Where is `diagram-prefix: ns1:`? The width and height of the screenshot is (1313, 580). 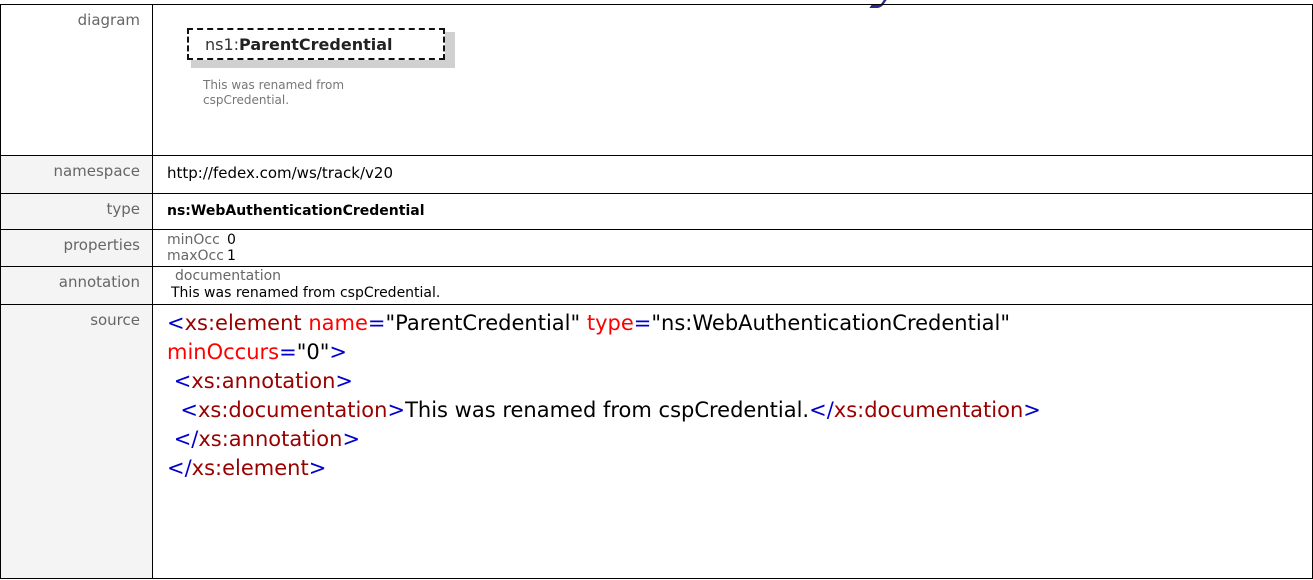 diagram-prefix: ns1: is located at coordinates (222, 44).